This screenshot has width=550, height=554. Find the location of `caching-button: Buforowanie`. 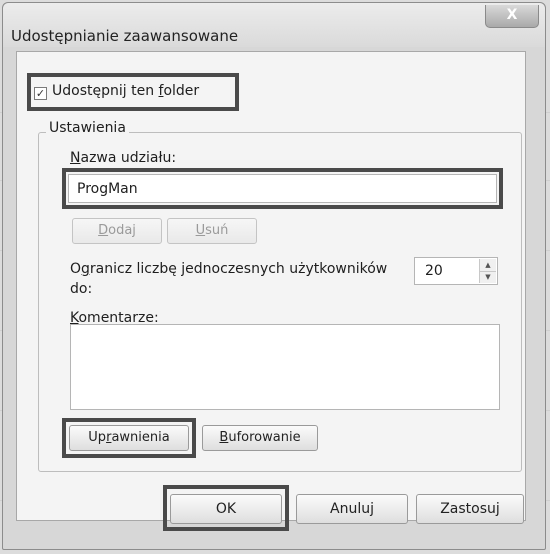

caching-button: Buforowanie is located at coordinates (260, 438).